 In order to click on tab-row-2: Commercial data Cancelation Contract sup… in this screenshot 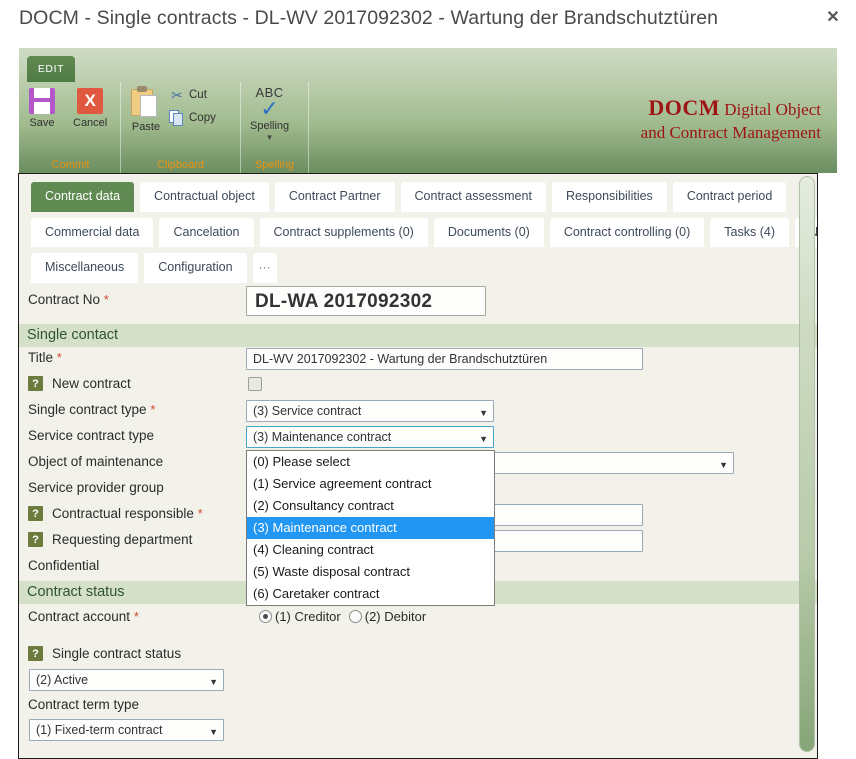, I will do `click(421, 232)`.